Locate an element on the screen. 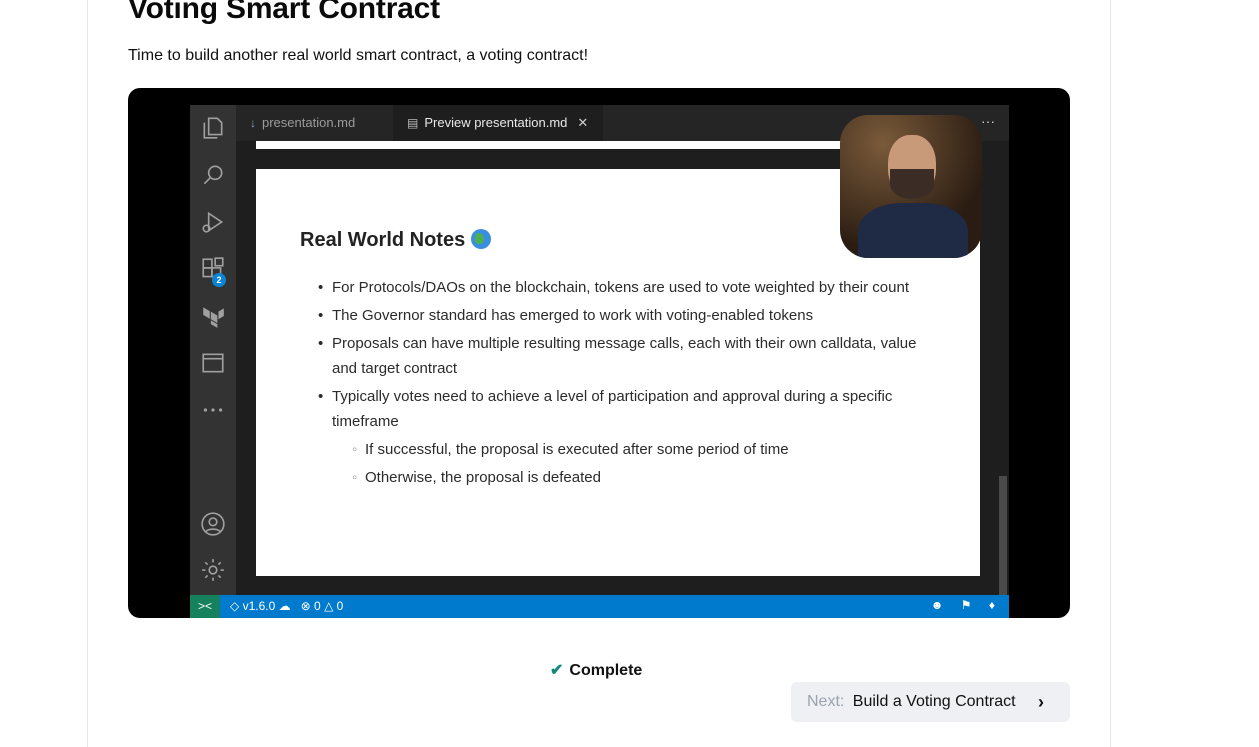  search-icon is located at coordinates (213, 175).